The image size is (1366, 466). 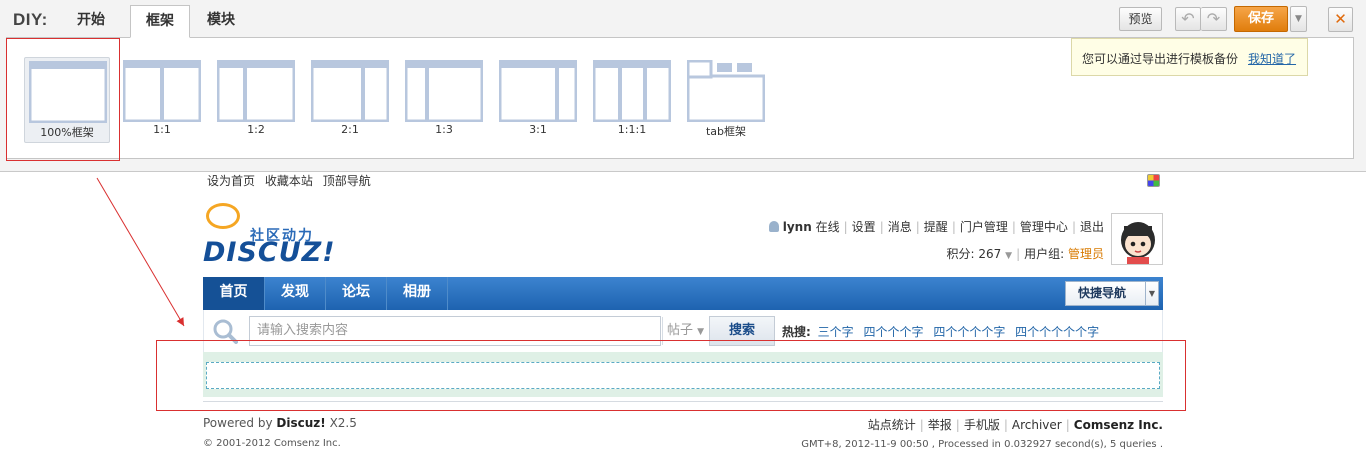 What do you see at coordinates (350, 129) in the screenshot?
I see `layout-label: 2:1` at bounding box center [350, 129].